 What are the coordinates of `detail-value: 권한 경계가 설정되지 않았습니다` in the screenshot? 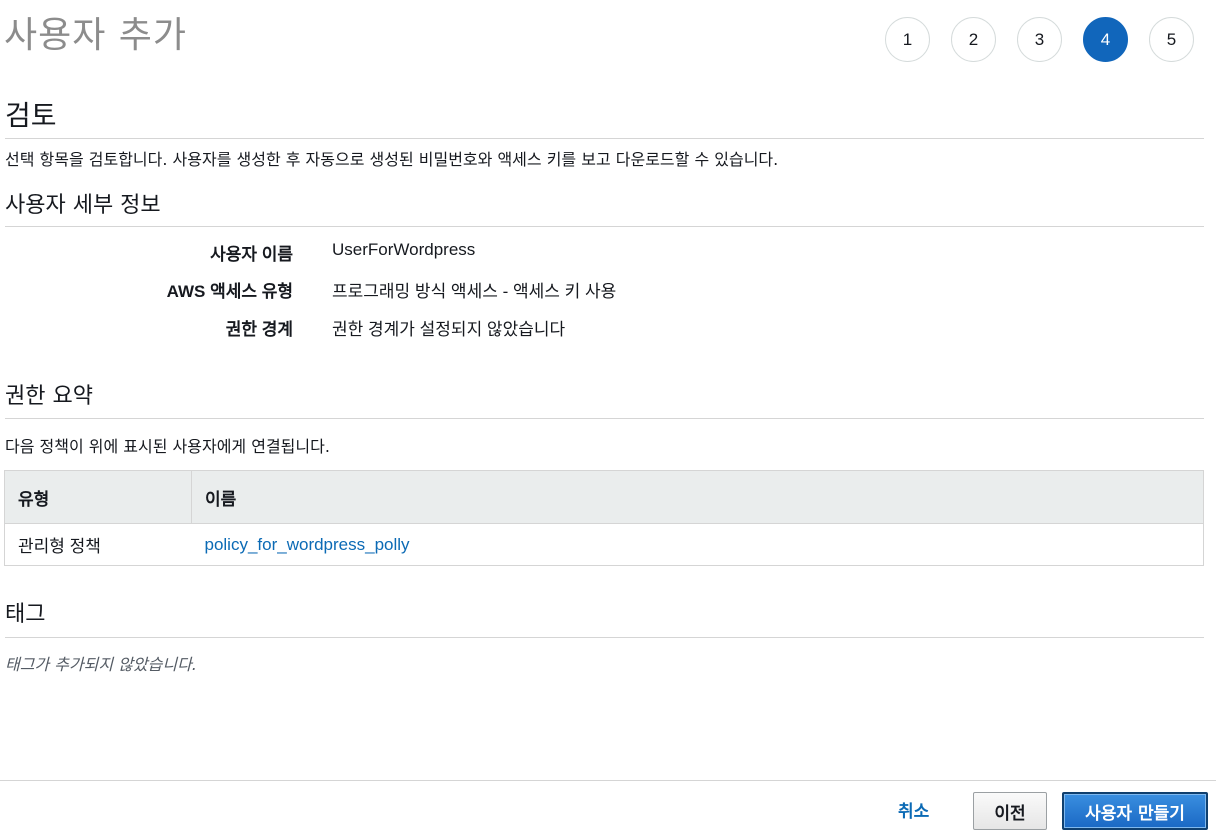 It's located at (449, 329).